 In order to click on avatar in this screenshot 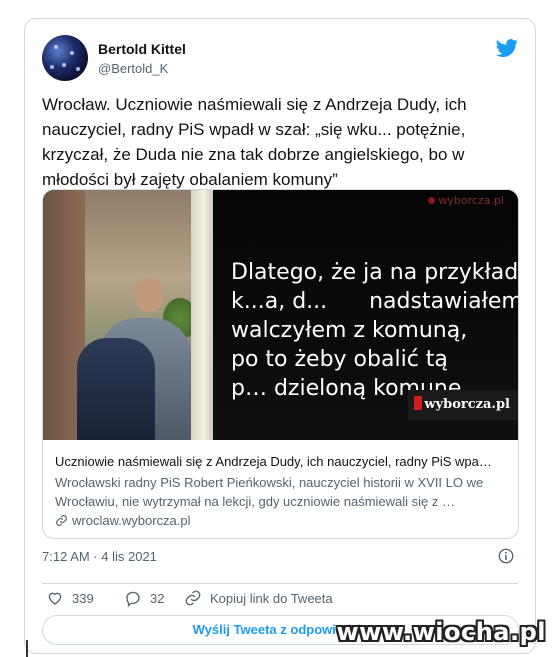, I will do `click(65, 58)`.